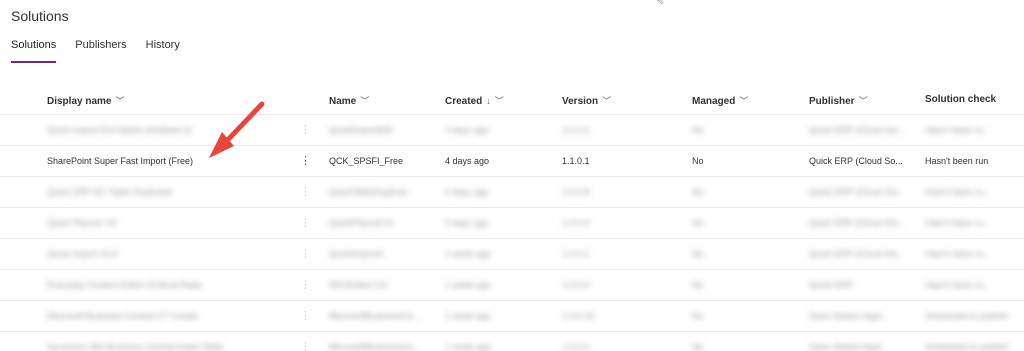  I want to click on cell-name: QuickImportX, so click(356, 254).